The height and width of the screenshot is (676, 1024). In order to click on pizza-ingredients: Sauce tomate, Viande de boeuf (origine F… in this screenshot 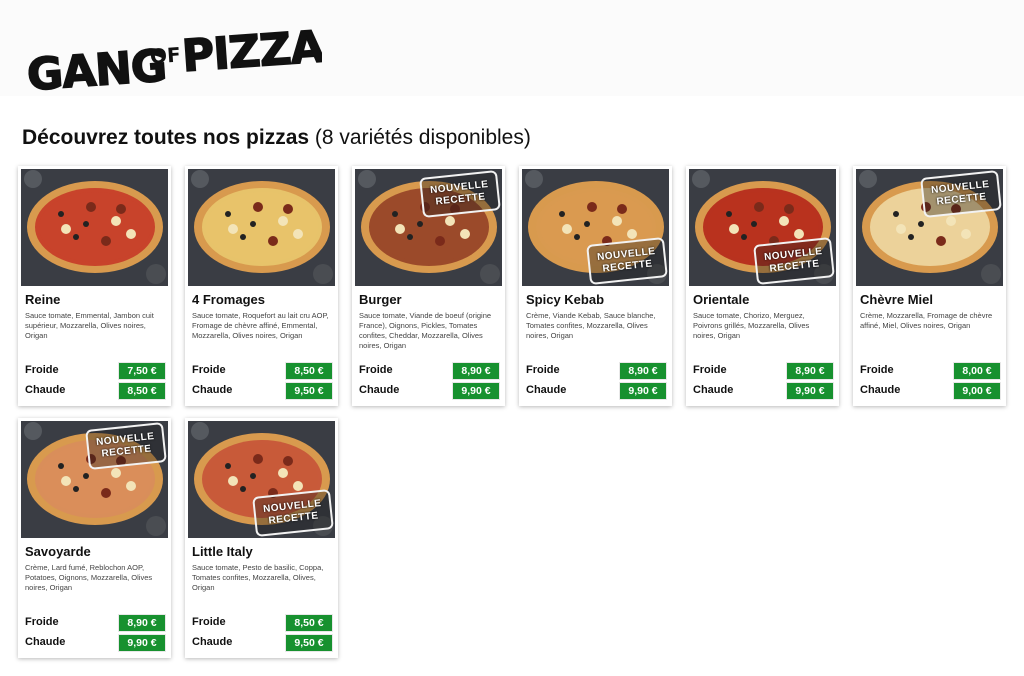, I will do `click(425, 330)`.